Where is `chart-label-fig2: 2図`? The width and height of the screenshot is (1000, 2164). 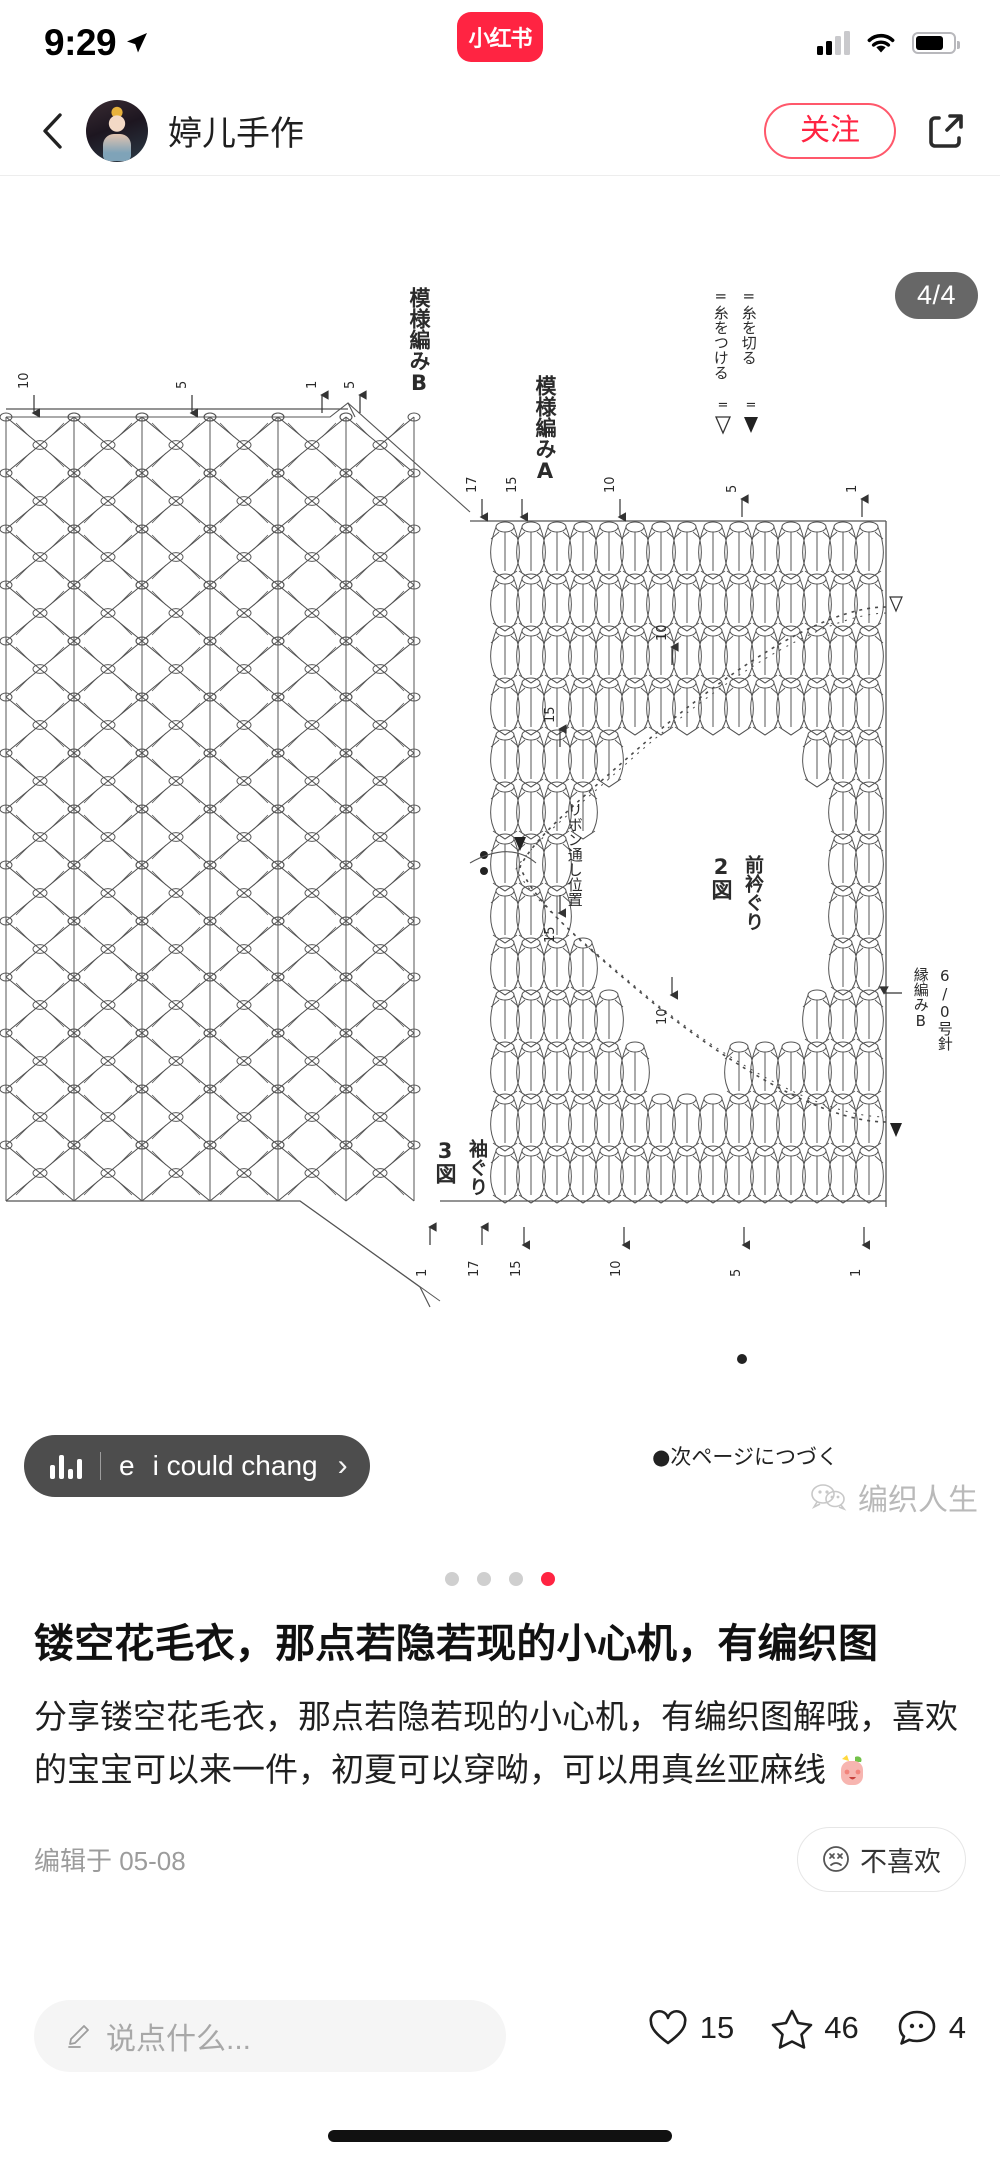
chart-label-fig2: 2図 is located at coordinates (721, 877).